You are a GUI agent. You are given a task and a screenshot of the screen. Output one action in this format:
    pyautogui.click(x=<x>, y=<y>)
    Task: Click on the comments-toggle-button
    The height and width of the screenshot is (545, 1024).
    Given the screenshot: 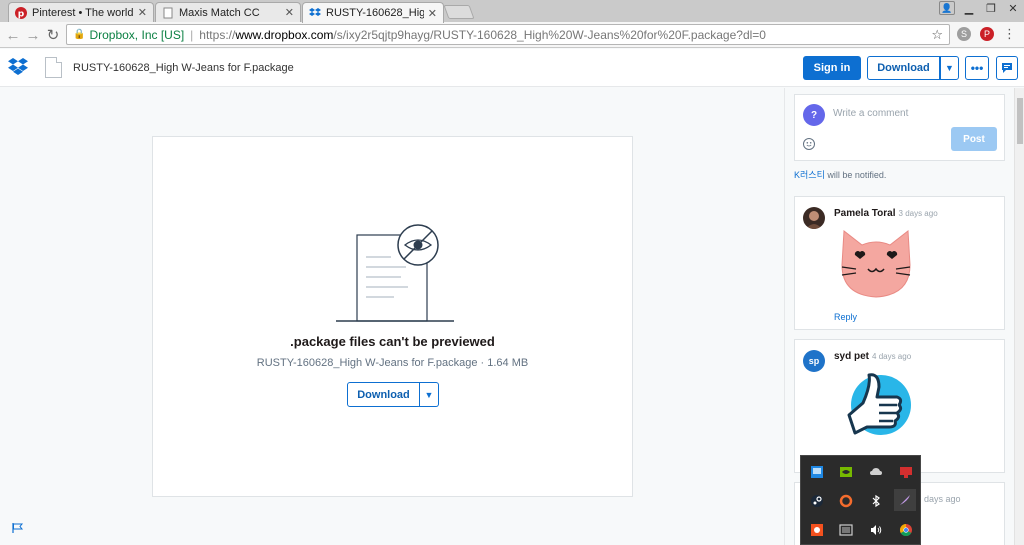 What is the action you would take?
    pyautogui.click(x=1007, y=68)
    